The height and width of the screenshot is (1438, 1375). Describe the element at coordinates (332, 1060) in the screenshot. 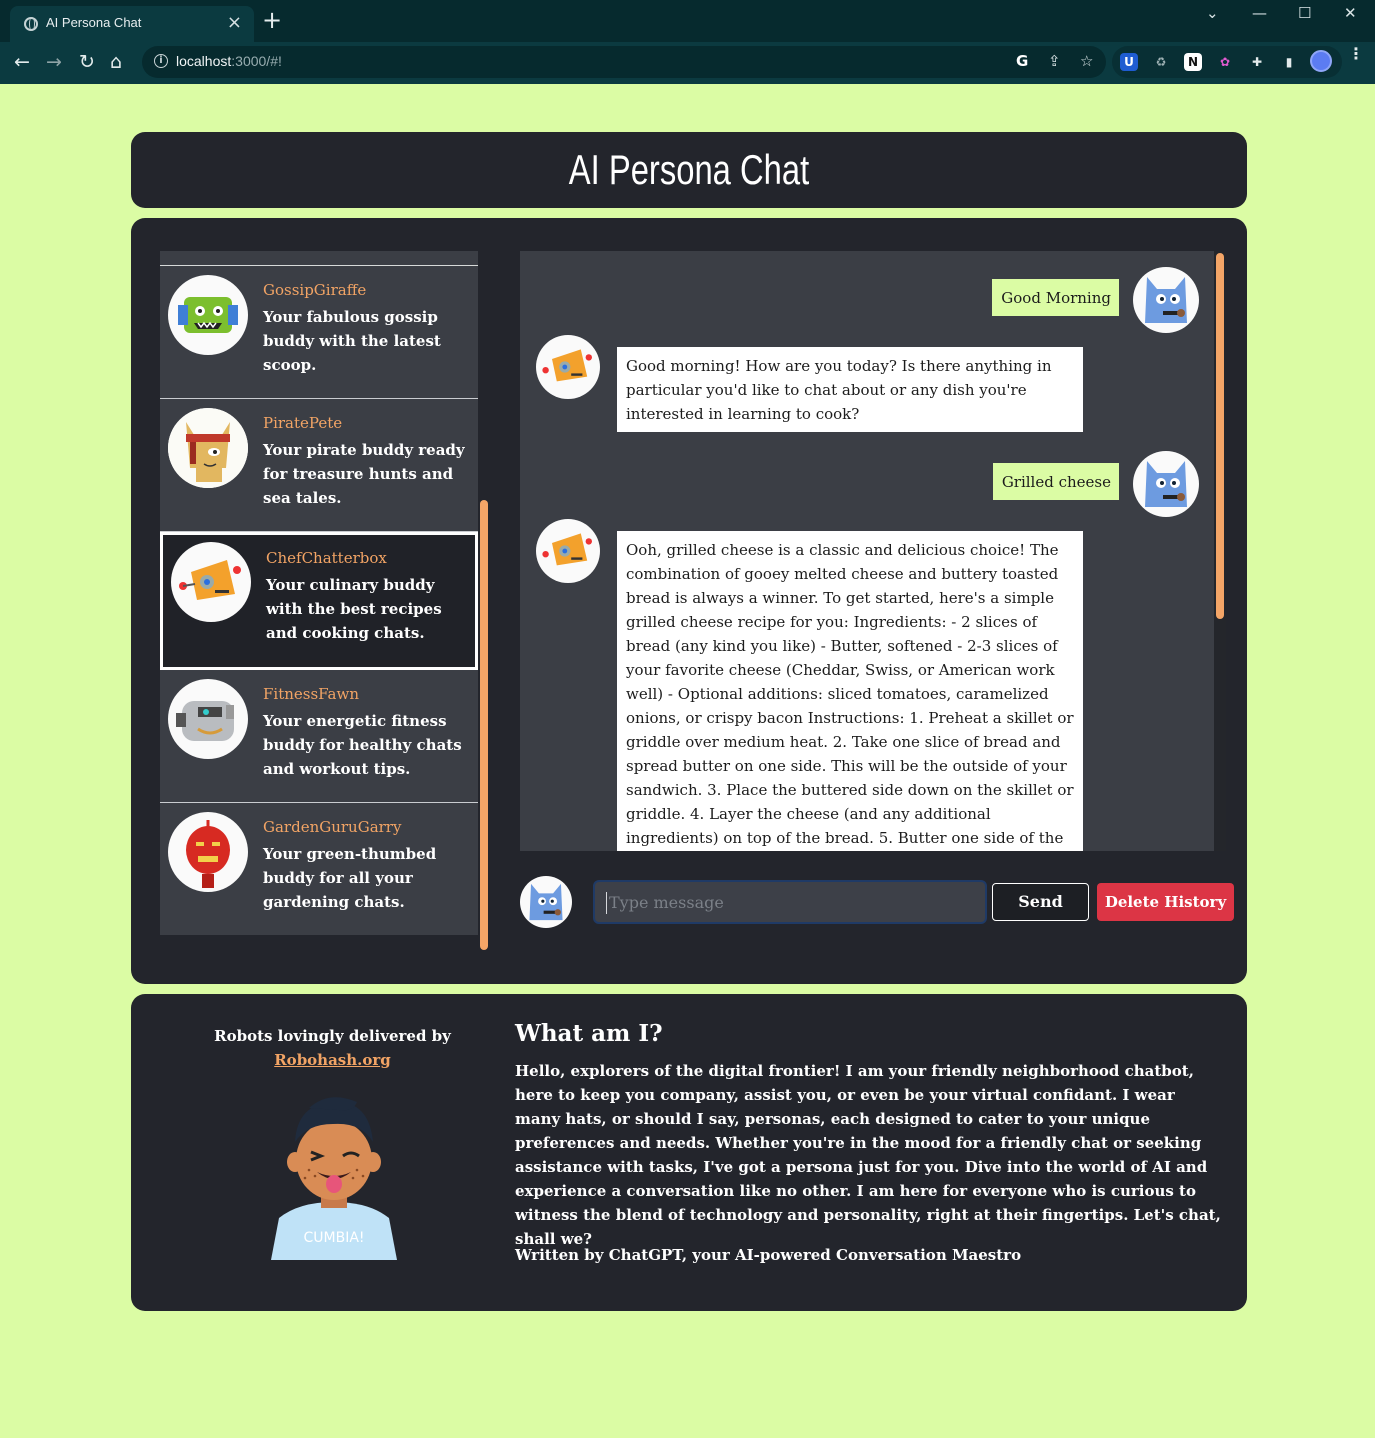

I see `robohash-link: Robohash.org` at that location.